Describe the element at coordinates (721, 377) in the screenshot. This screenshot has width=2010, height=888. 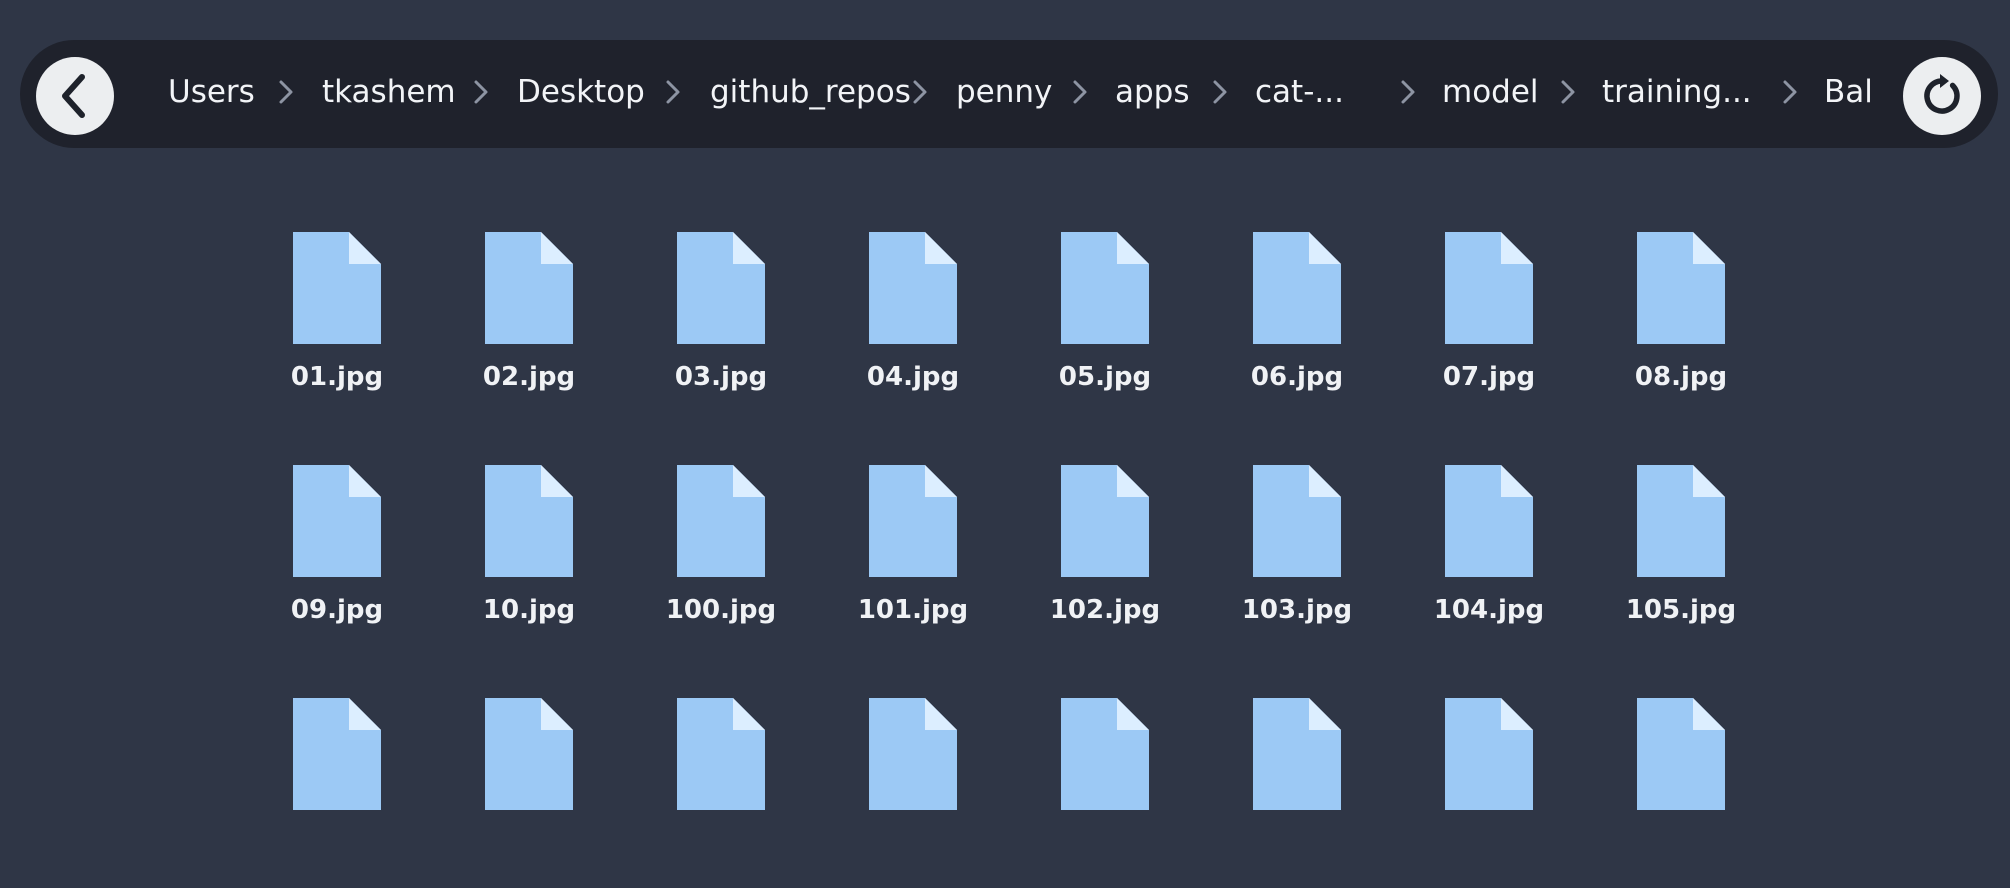
I see `file-name: 03.jpg` at that location.